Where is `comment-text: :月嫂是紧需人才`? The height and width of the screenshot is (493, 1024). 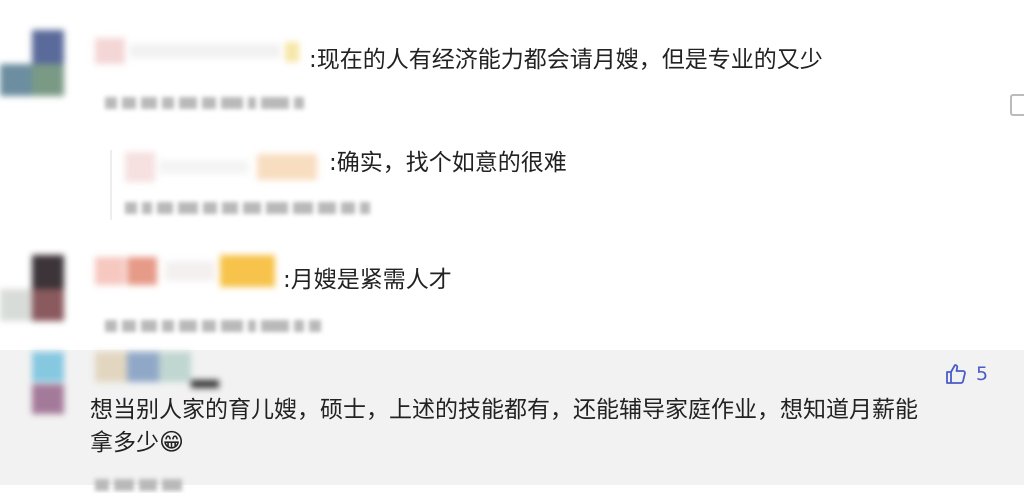
comment-text: :月嫂是紧需人才 is located at coordinates (367, 280).